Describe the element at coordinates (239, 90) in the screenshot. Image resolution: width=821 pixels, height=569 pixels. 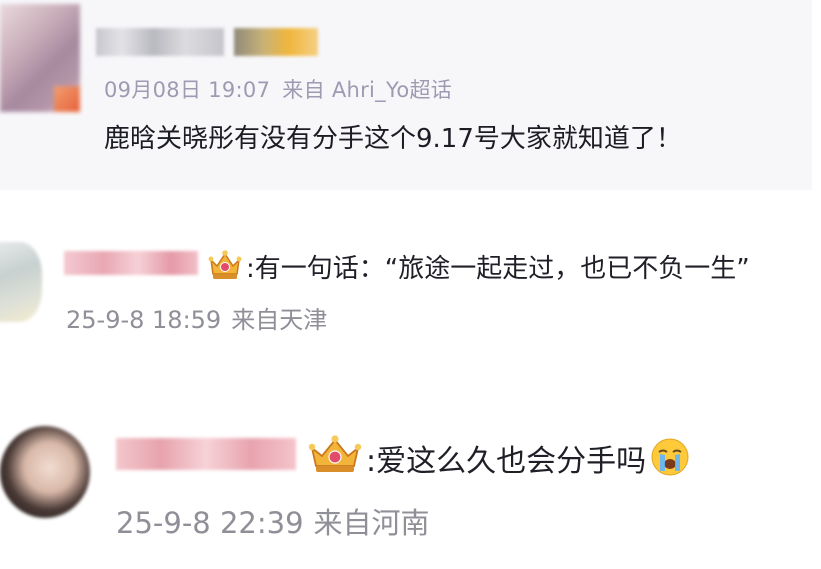
I see `post-time: 19:07` at that location.